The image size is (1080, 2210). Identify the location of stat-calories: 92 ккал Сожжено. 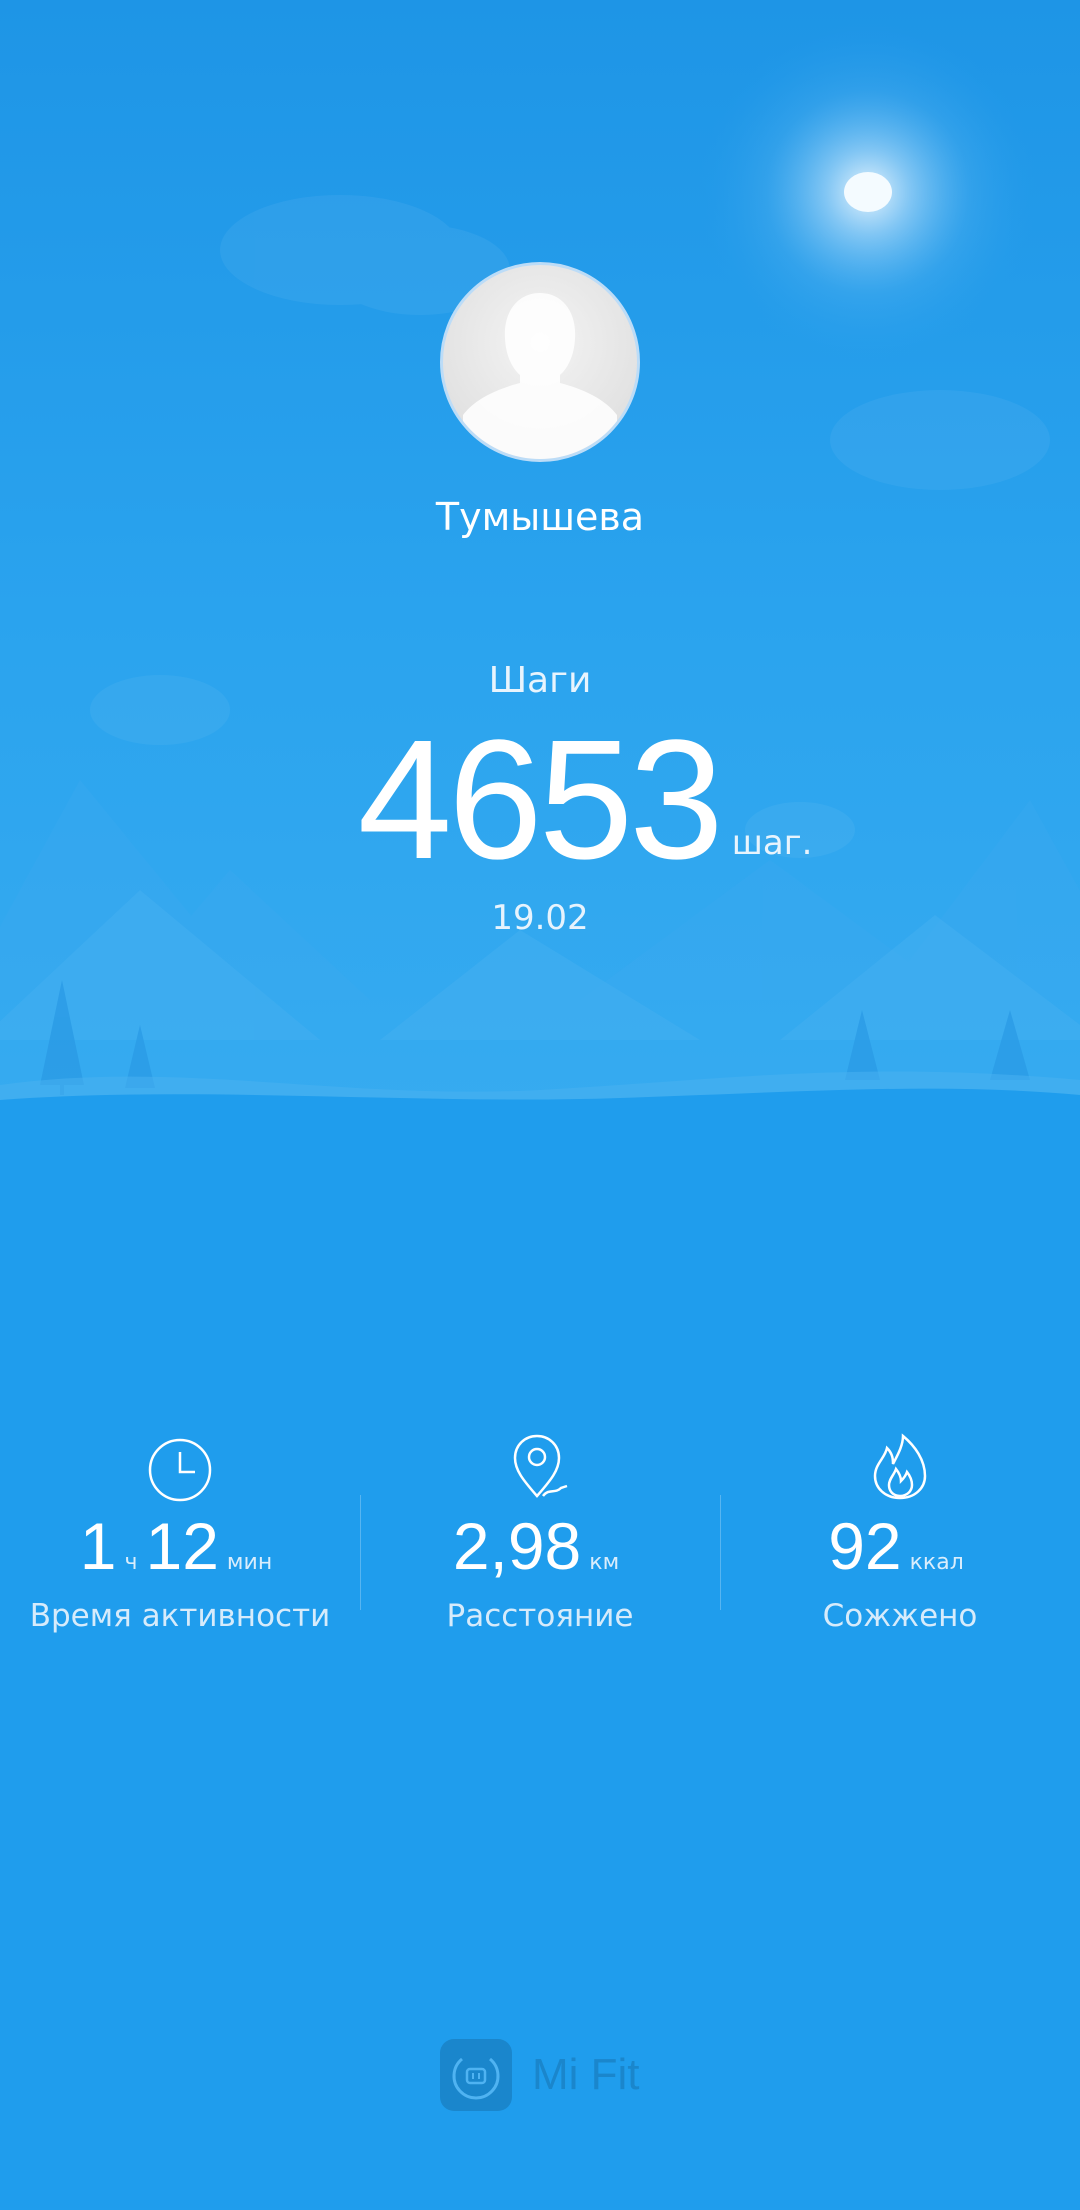
(900, 1532).